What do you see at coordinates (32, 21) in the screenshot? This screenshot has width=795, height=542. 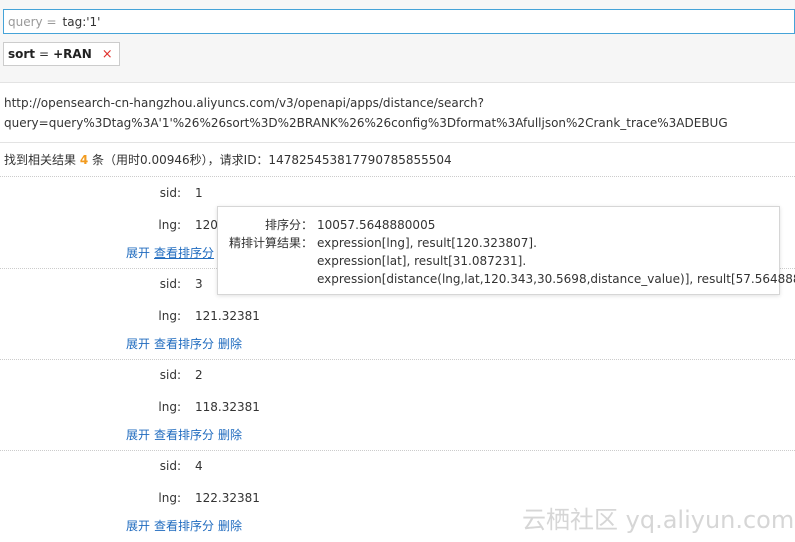 I see `query-prefix-label: query =` at bounding box center [32, 21].